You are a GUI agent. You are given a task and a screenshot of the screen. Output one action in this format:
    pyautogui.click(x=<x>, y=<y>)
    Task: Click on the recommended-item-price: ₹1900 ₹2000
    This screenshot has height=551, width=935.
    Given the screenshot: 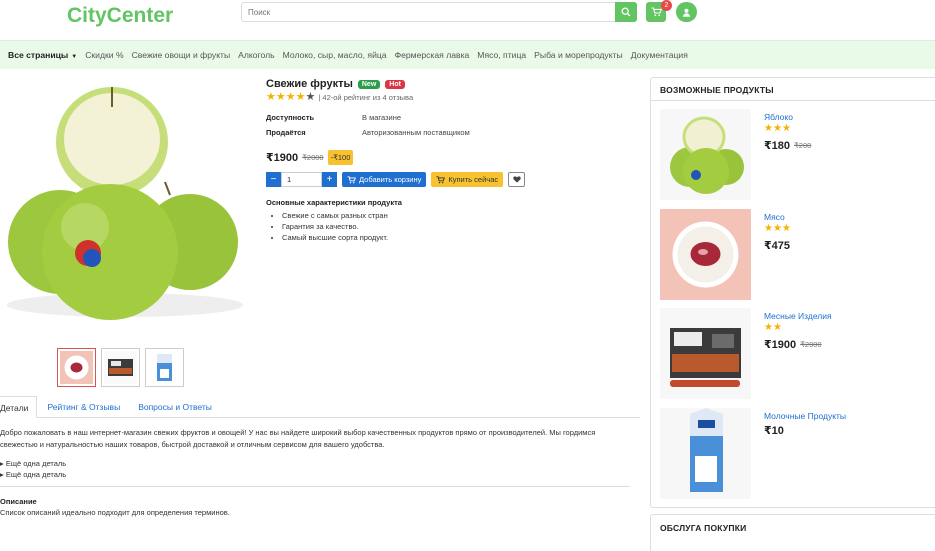 What is the action you would take?
    pyautogui.click(x=793, y=344)
    